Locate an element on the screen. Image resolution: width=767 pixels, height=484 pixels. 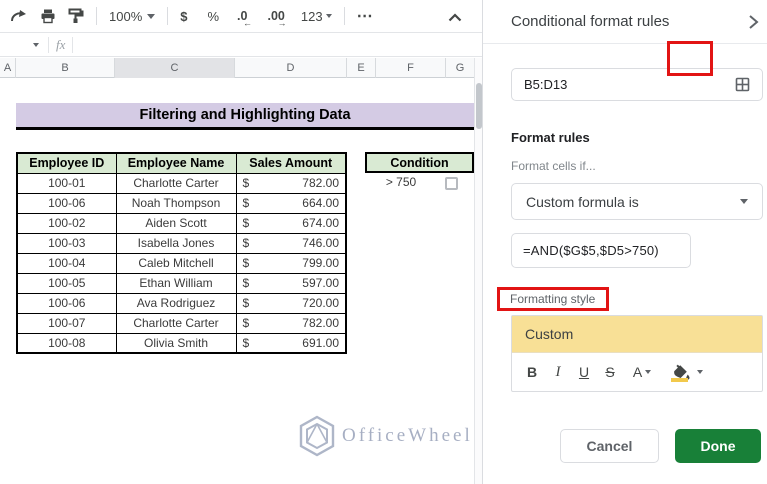
done-button: Done is located at coordinates (718, 446).